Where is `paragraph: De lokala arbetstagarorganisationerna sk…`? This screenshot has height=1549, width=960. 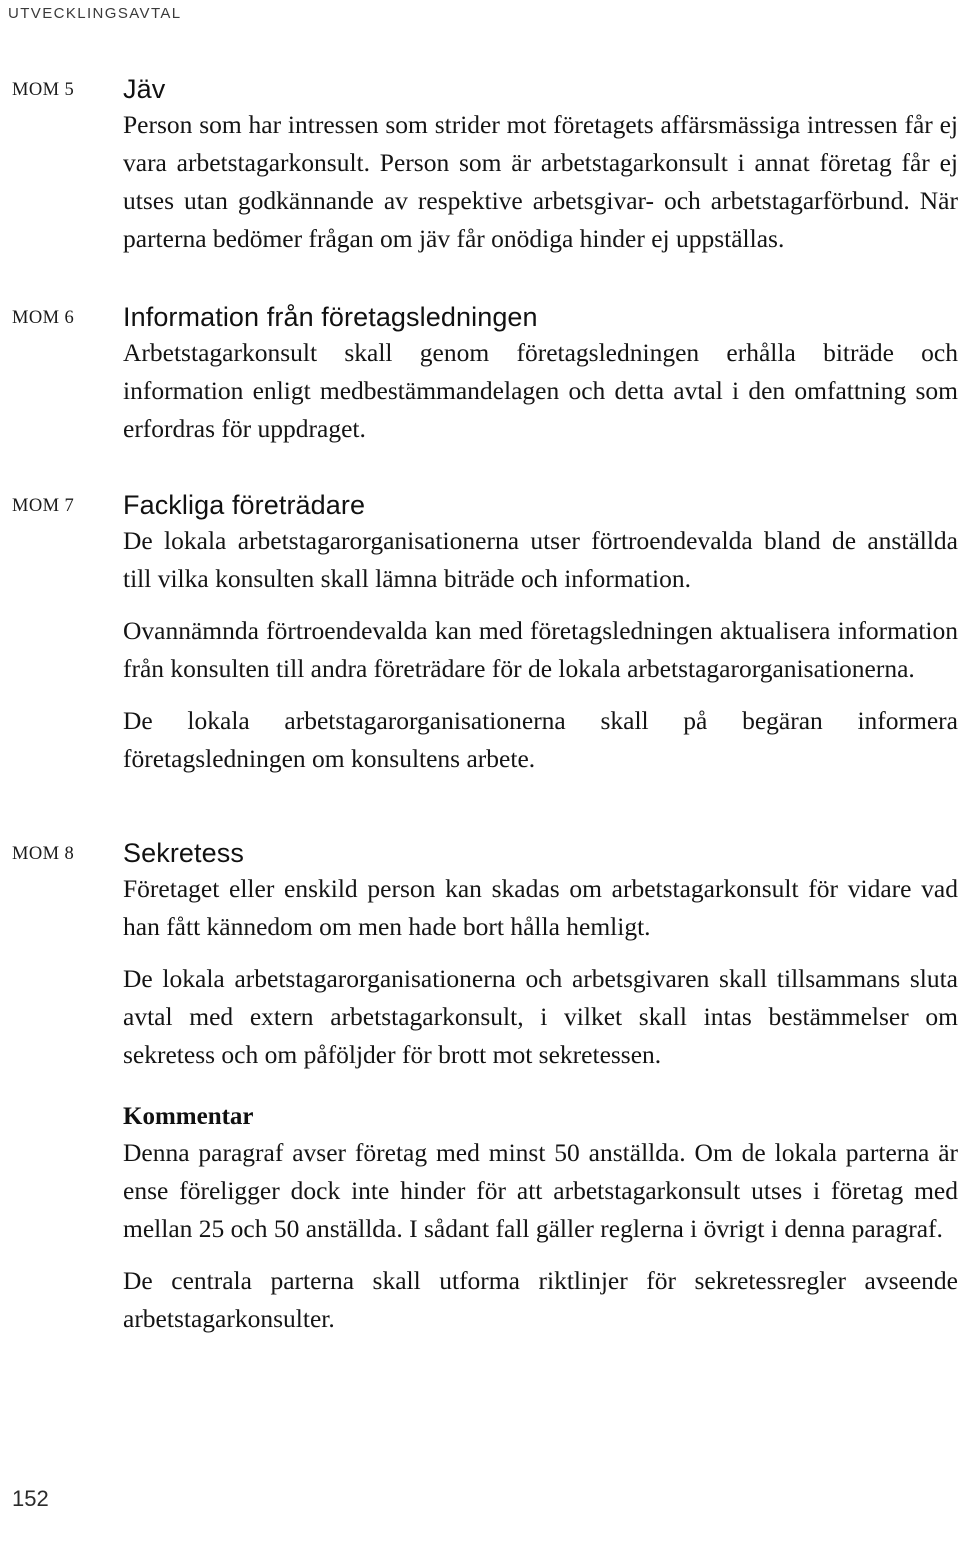 paragraph: De lokala arbetstagarorganisationerna sk… is located at coordinates (540, 739).